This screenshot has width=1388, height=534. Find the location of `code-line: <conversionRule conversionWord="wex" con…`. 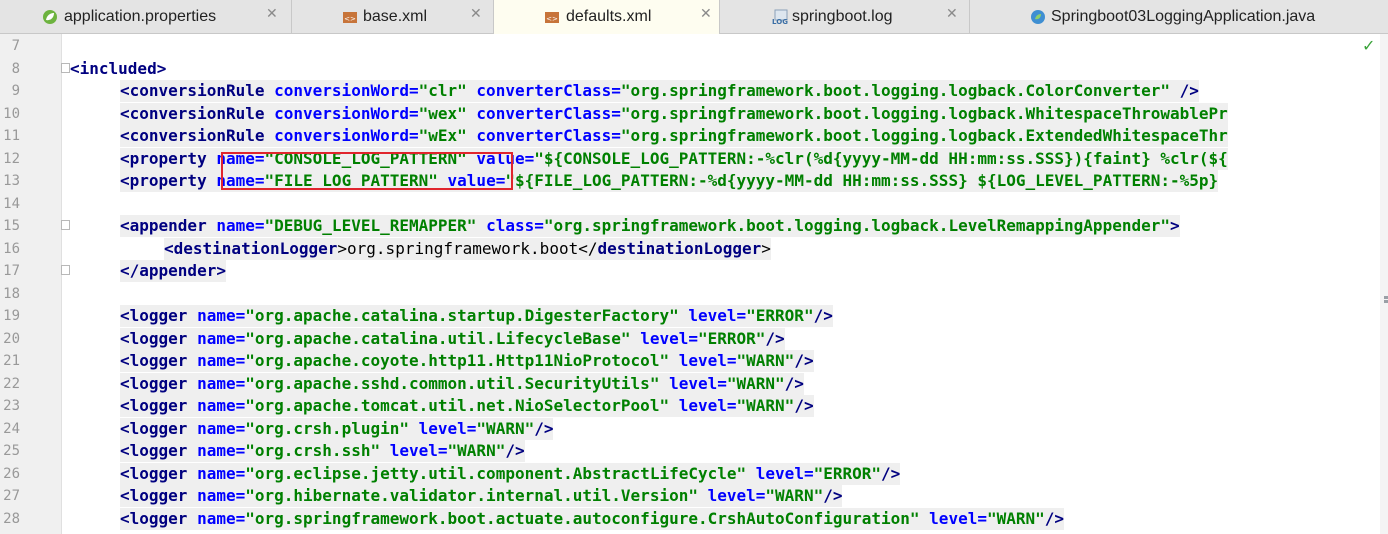

code-line: <conversionRule conversionWord="wex" con… is located at coordinates (674, 113).